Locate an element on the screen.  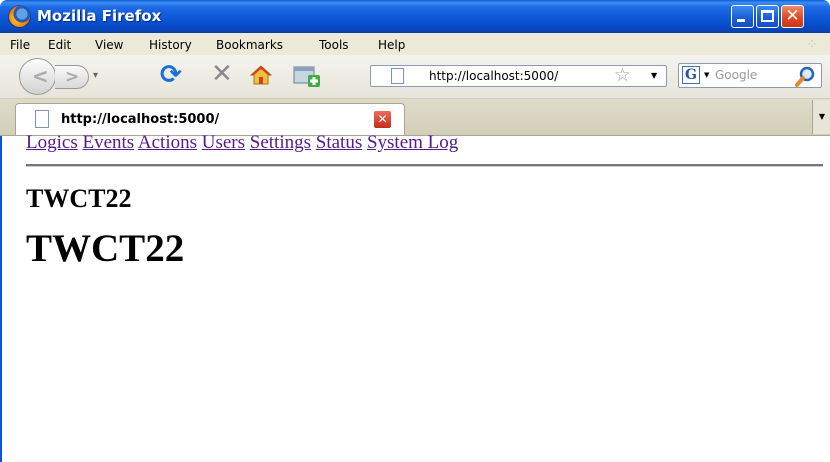
stop-button: ✕ is located at coordinates (222, 74).